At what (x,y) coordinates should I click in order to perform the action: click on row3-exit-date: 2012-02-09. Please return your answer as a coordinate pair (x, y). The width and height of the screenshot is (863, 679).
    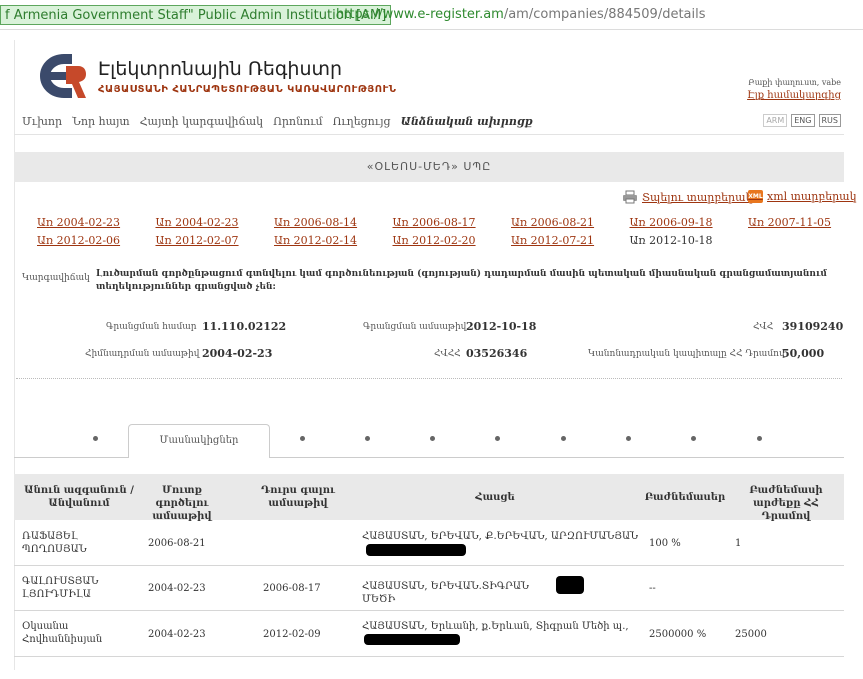
    Looking at the image, I should click on (292, 634).